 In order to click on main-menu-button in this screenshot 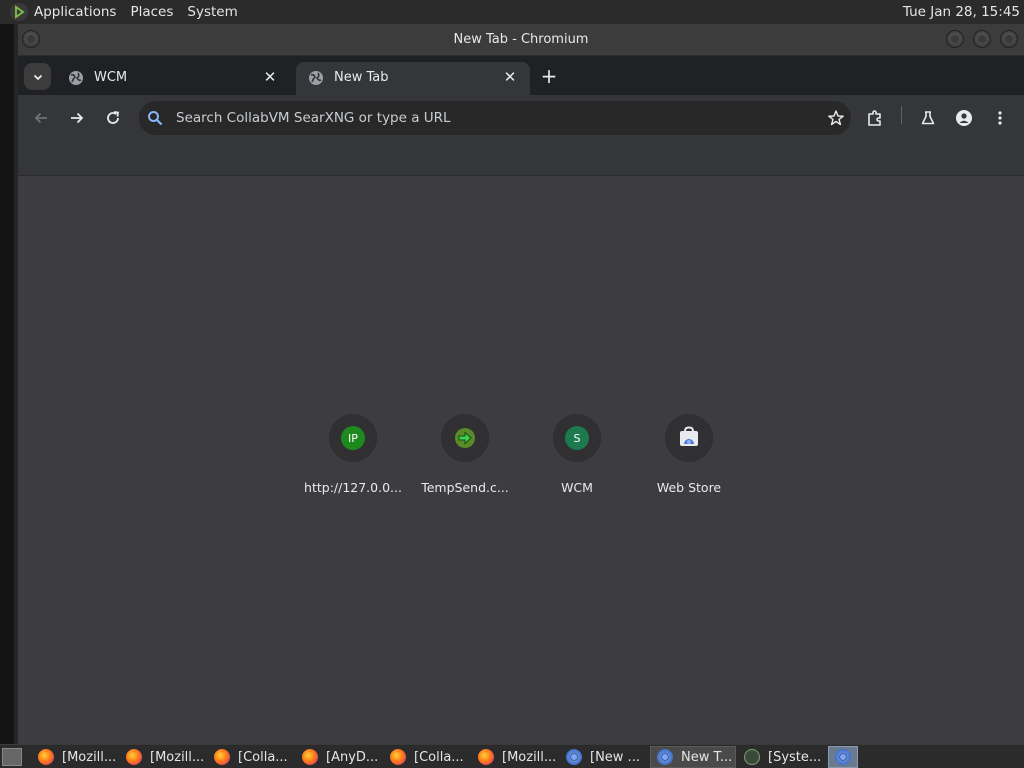, I will do `click(1000, 118)`.